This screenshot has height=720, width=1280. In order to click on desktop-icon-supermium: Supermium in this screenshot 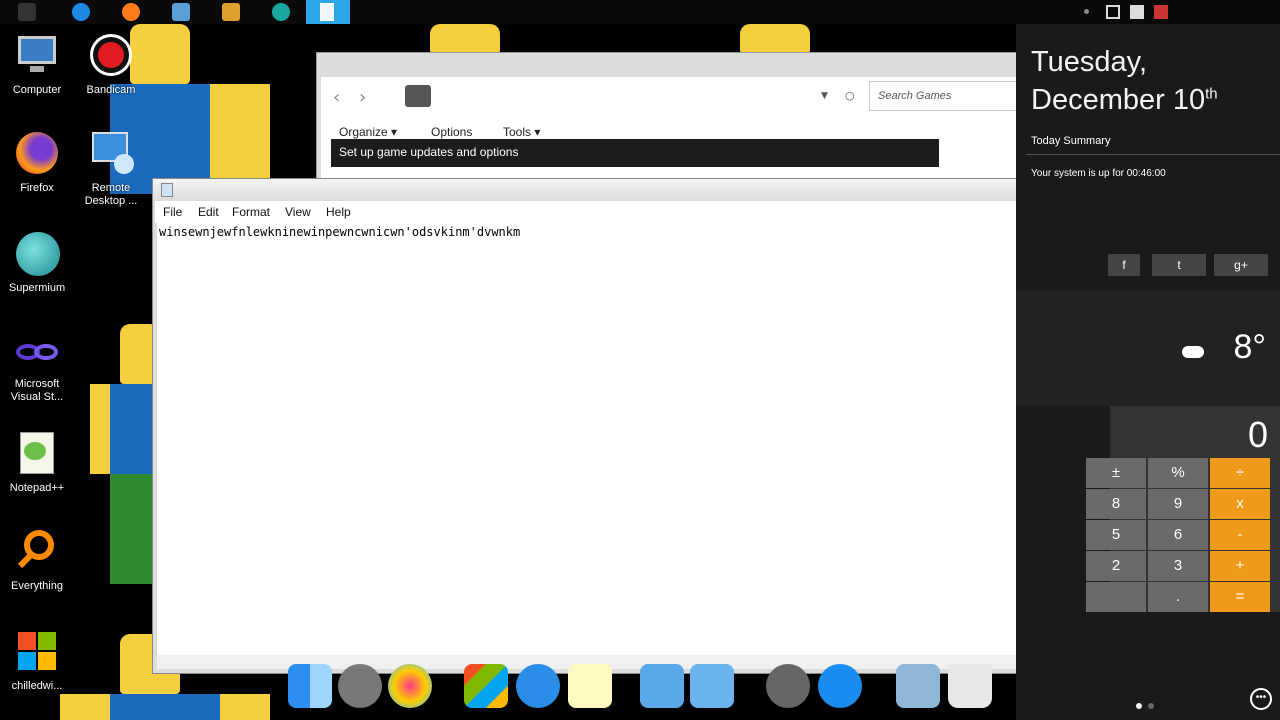, I will do `click(37, 262)`.